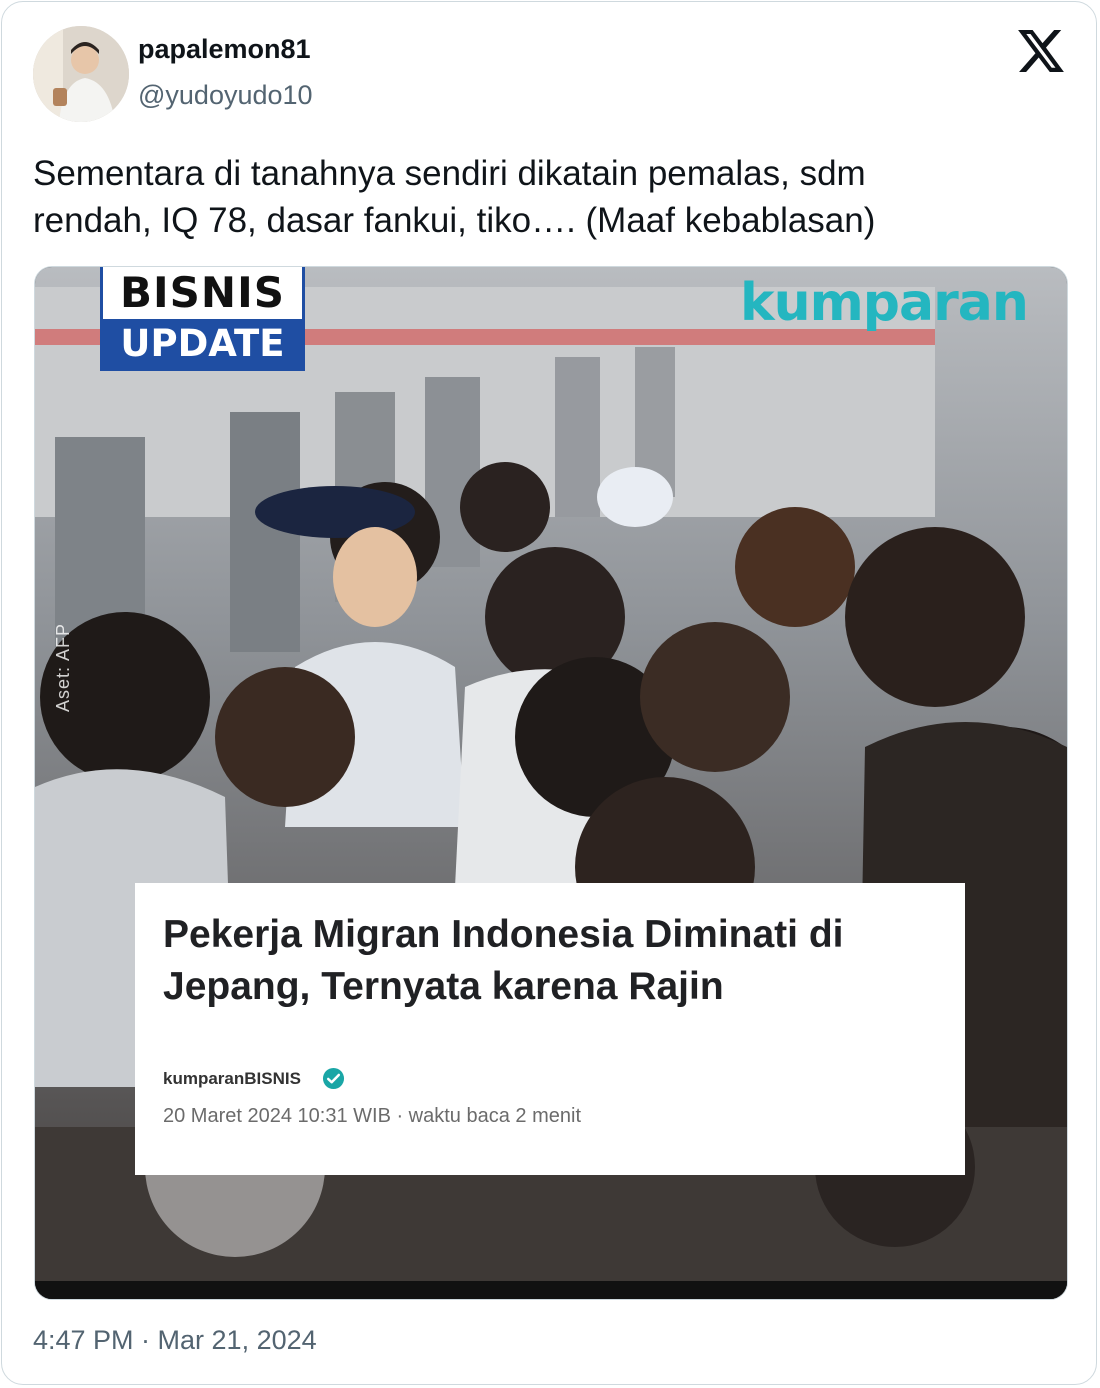 The height and width of the screenshot is (1388, 1100). What do you see at coordinates (884, 303) in the screenshot?
I see `brand-logo: kumparan` at bounding box center [884, 303].